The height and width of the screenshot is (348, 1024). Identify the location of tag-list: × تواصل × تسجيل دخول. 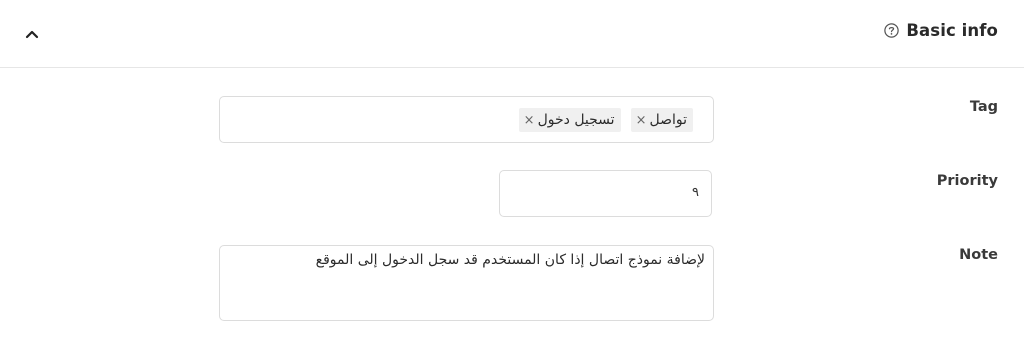
(605, 120).